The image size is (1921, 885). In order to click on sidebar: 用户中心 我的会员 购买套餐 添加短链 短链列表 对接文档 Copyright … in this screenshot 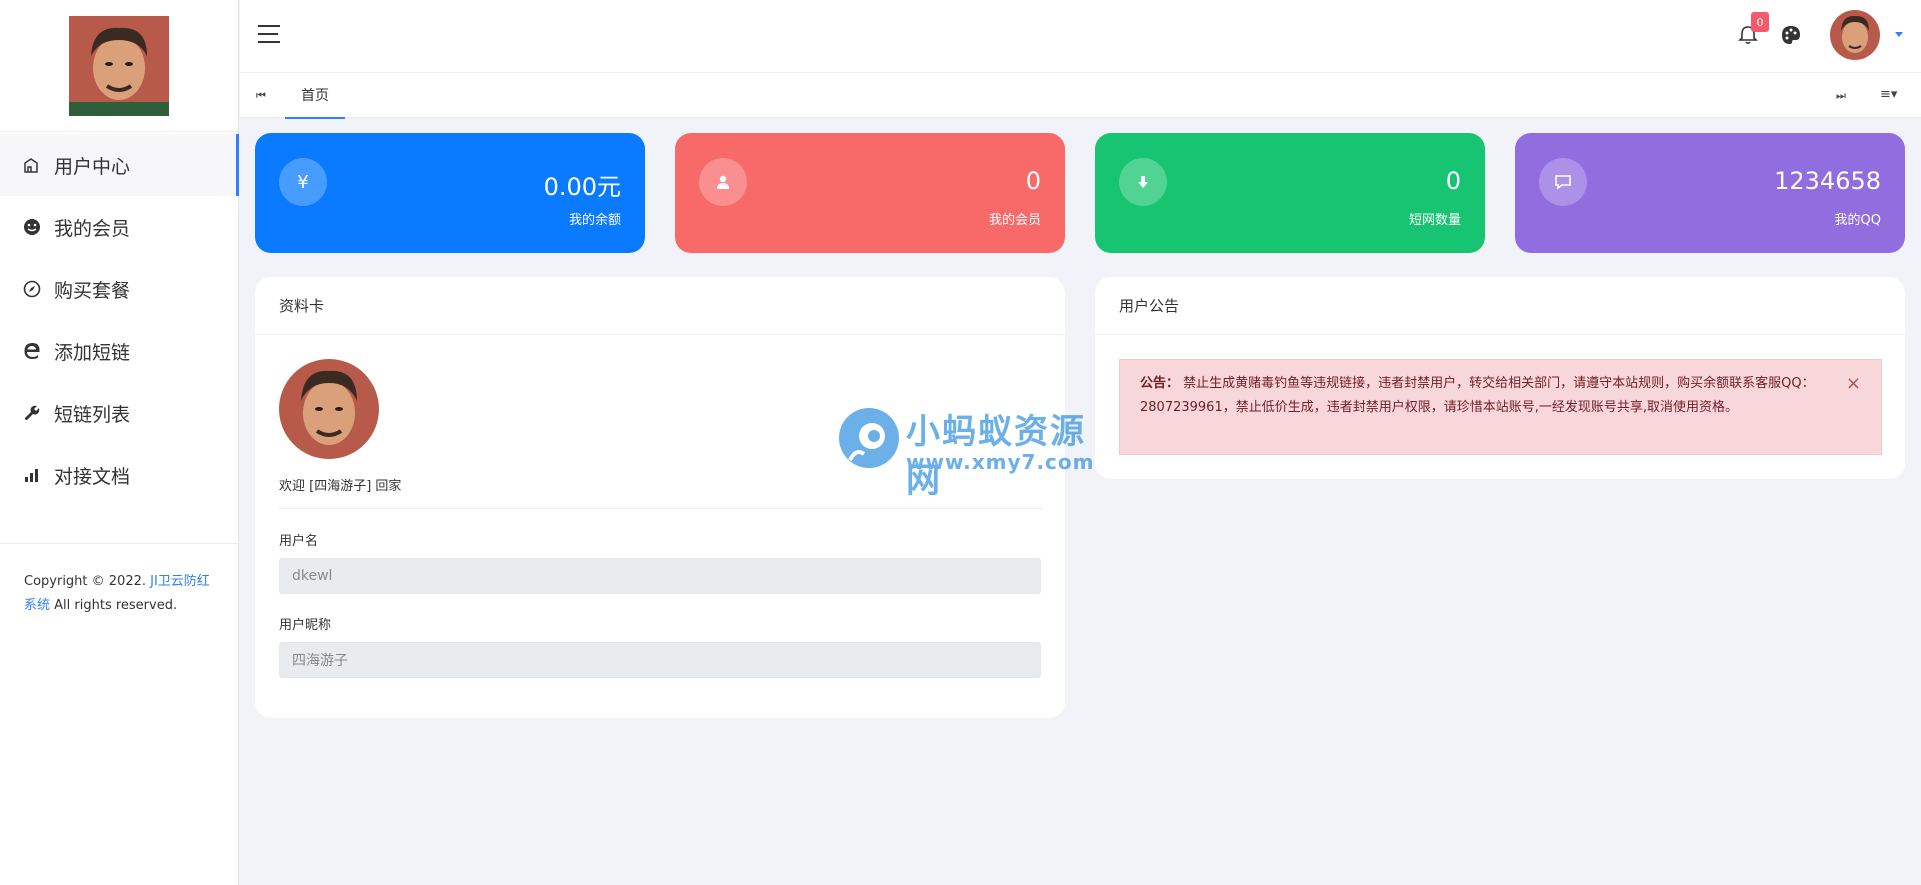, I will do `click(119, 442)`.